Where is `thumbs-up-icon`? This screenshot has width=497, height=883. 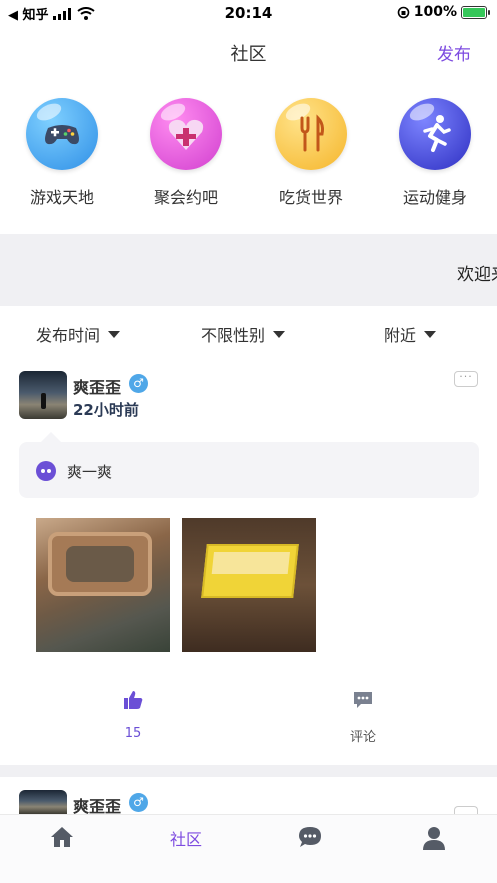
thumbs-up-icon is located at coordinates (133, 700).